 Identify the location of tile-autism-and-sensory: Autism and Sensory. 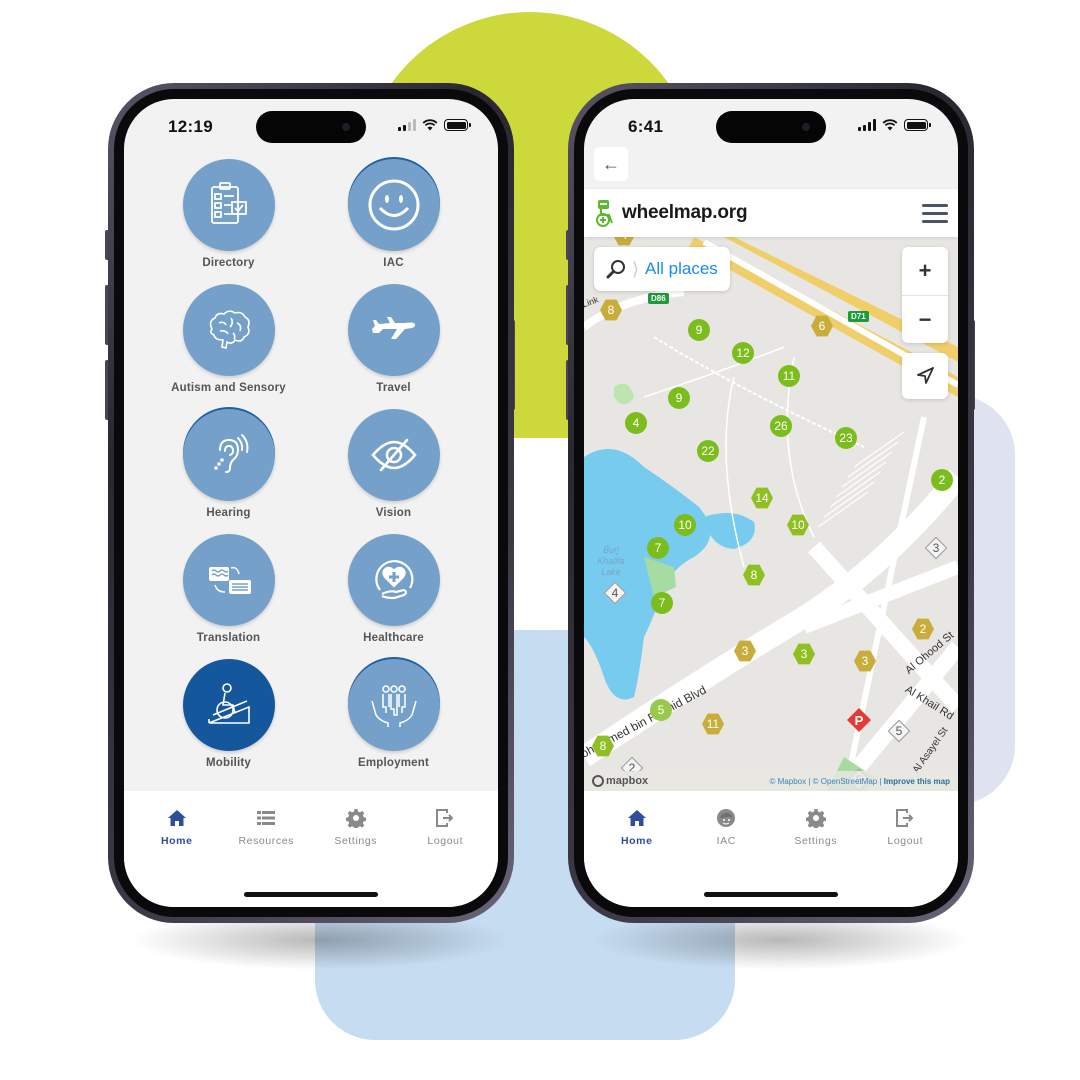
(228, 340).